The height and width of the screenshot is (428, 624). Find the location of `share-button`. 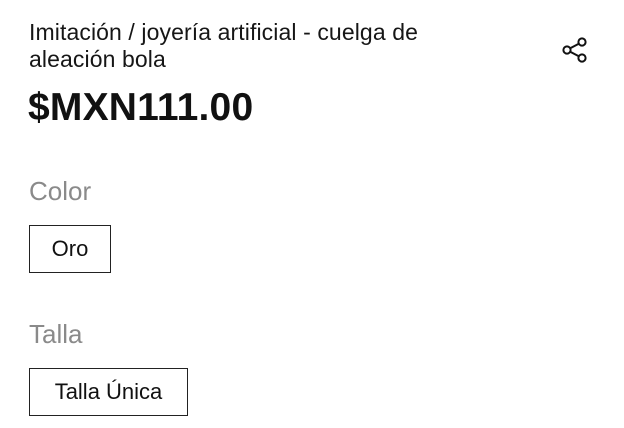

share-button is located at coordinates (575, 50).